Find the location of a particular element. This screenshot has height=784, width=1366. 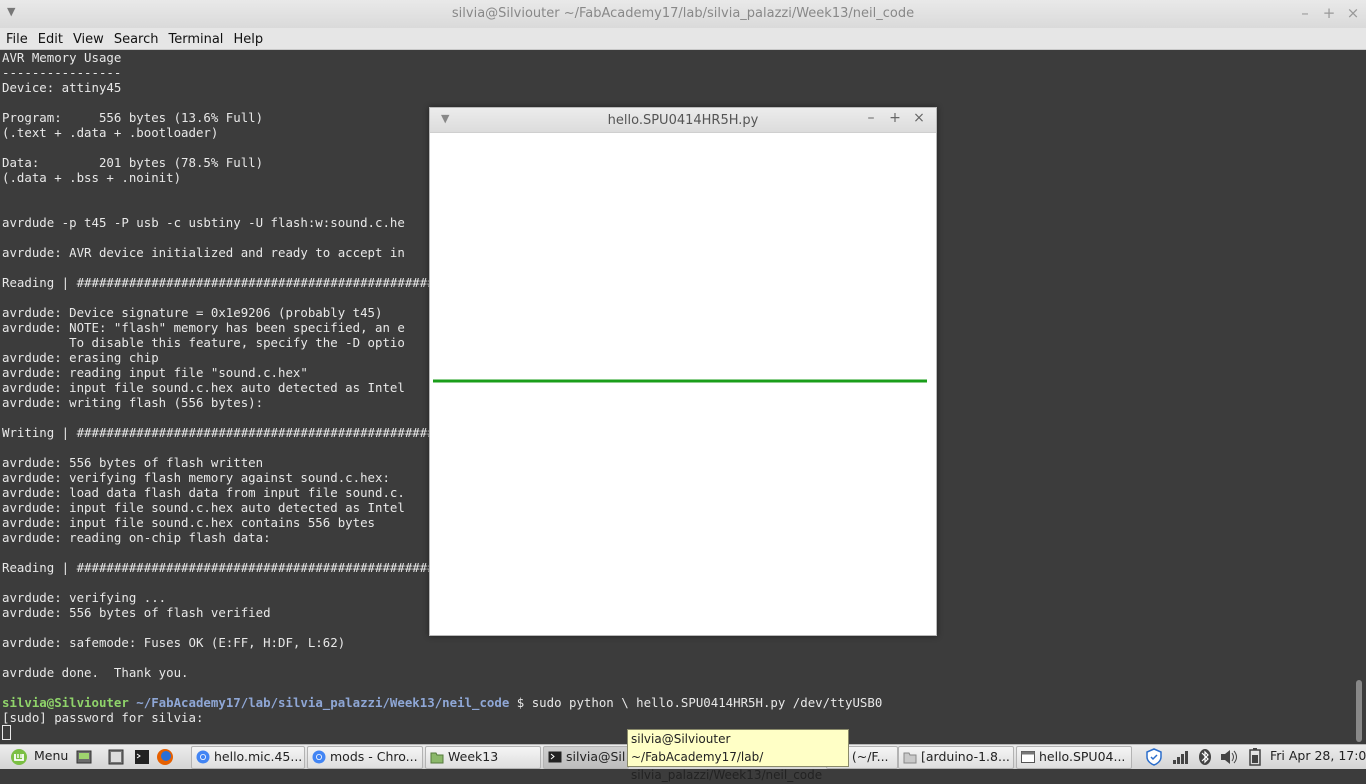

firefox-launcher-icon is located at coordinates (166, 757).